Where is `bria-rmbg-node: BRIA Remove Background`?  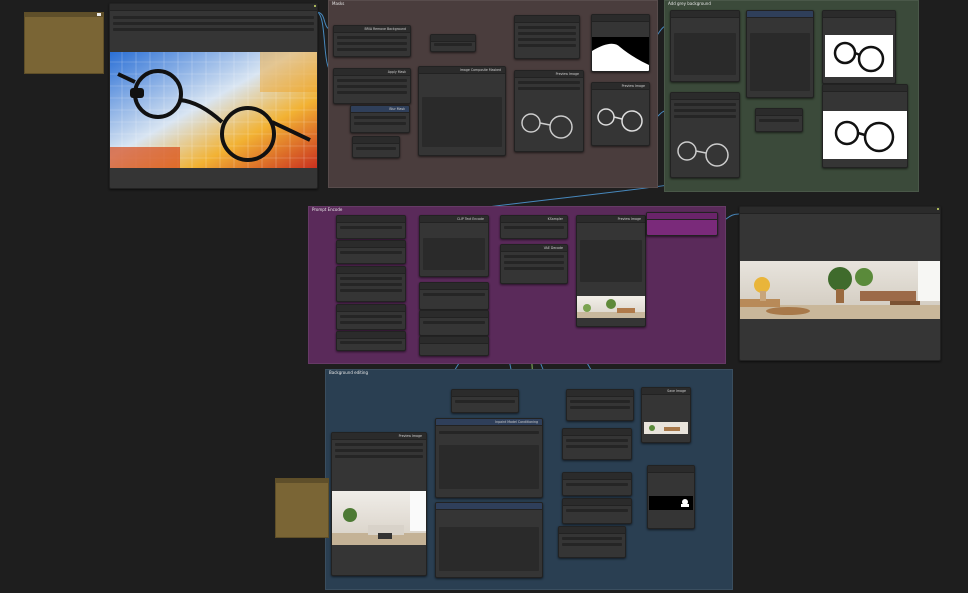
bria-rmbg-node: BRIA Remove Background is located at coordinates (372, 41).